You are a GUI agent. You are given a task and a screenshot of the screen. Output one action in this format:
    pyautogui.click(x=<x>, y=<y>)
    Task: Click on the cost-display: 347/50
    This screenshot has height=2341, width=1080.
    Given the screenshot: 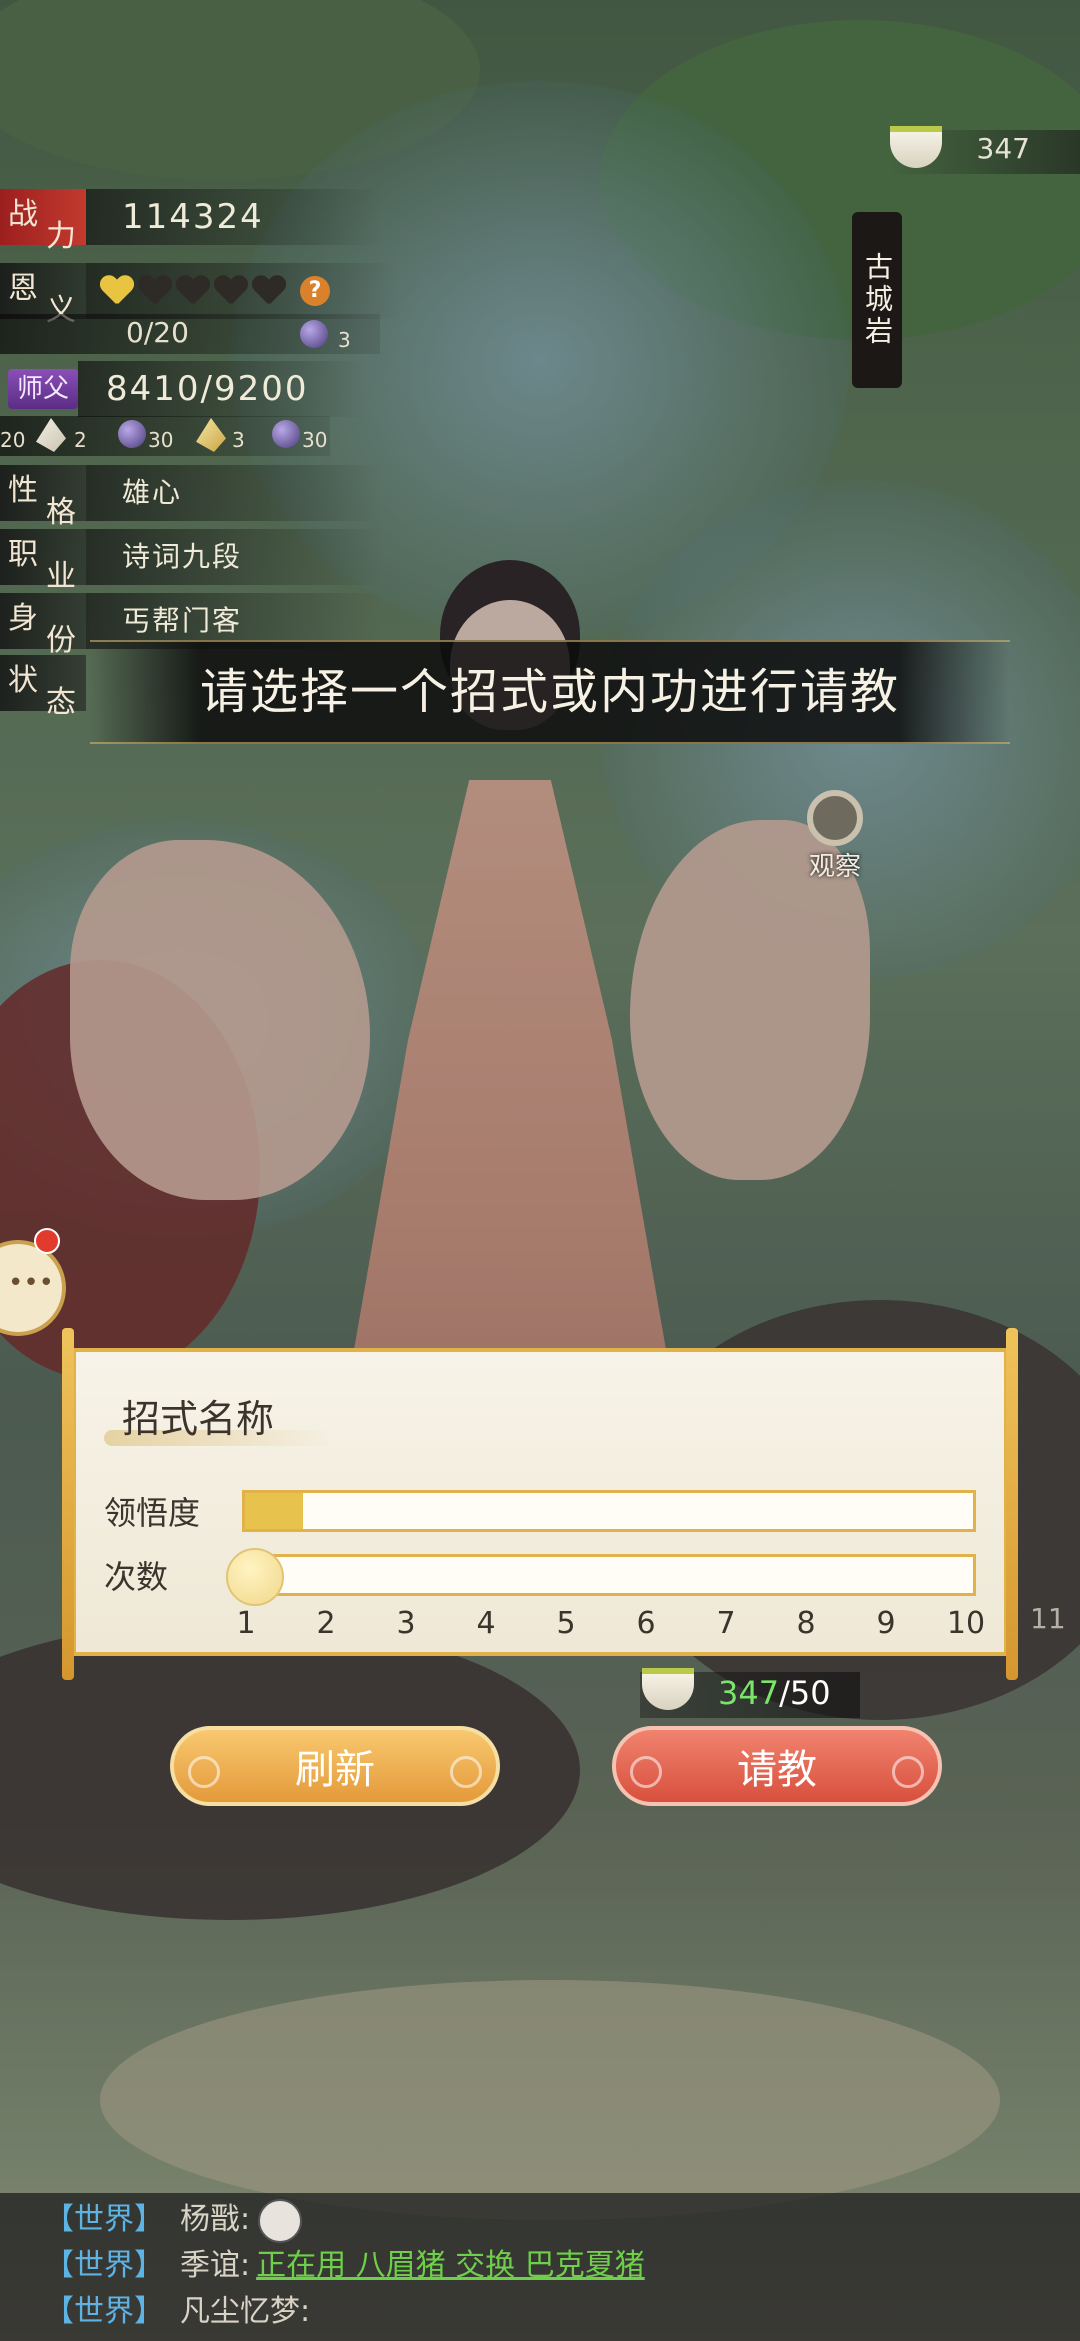 What is the action you would take?
    pyautogui.click(x=750, y=1693)
    